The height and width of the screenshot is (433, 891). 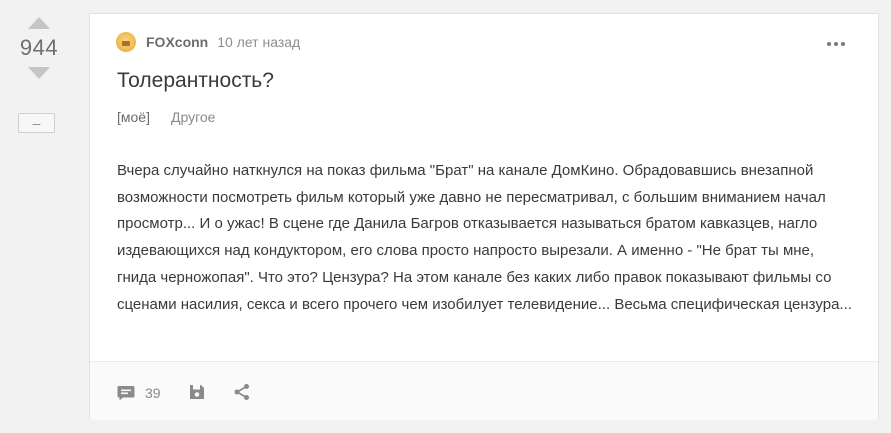 I want to click on more-dots-icon, so click(x=836, y=44).